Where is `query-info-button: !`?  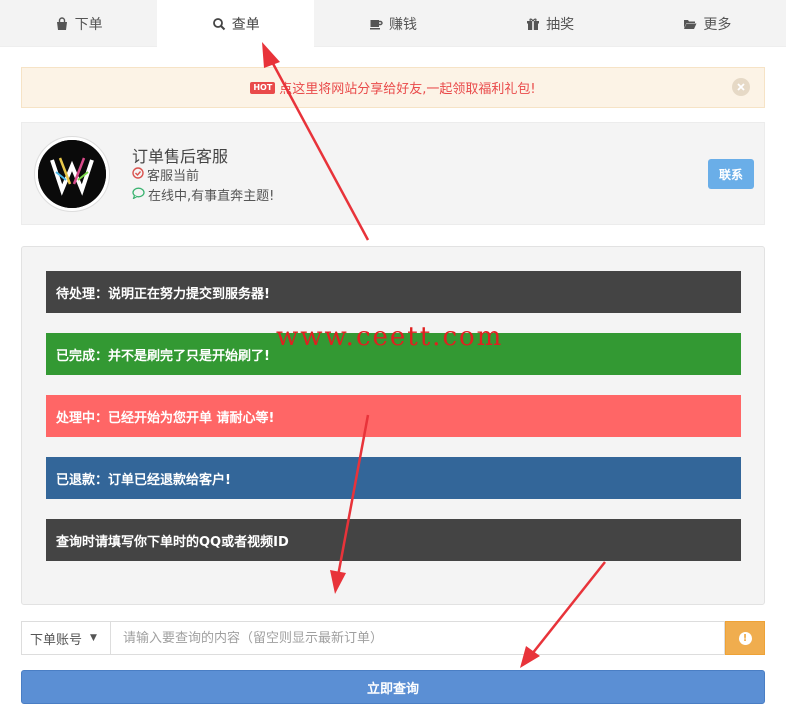 query-info-button: ! is located at coordinates (745, 638).